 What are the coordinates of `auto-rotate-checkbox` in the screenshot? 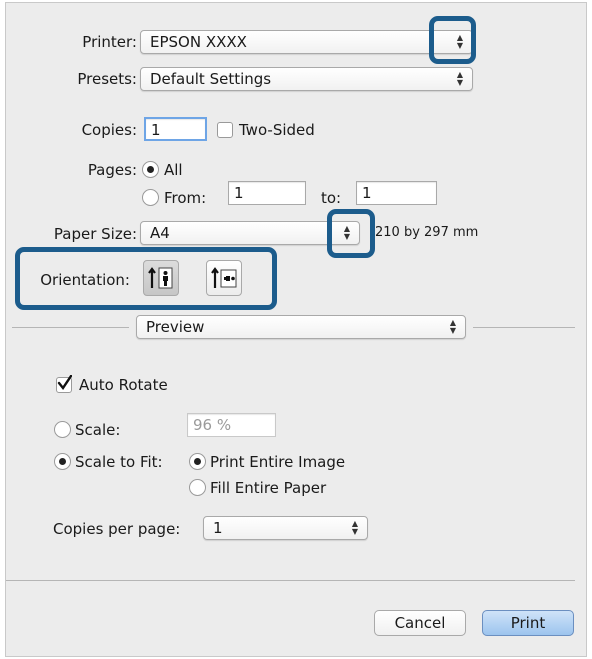 It's located at (64, 384).